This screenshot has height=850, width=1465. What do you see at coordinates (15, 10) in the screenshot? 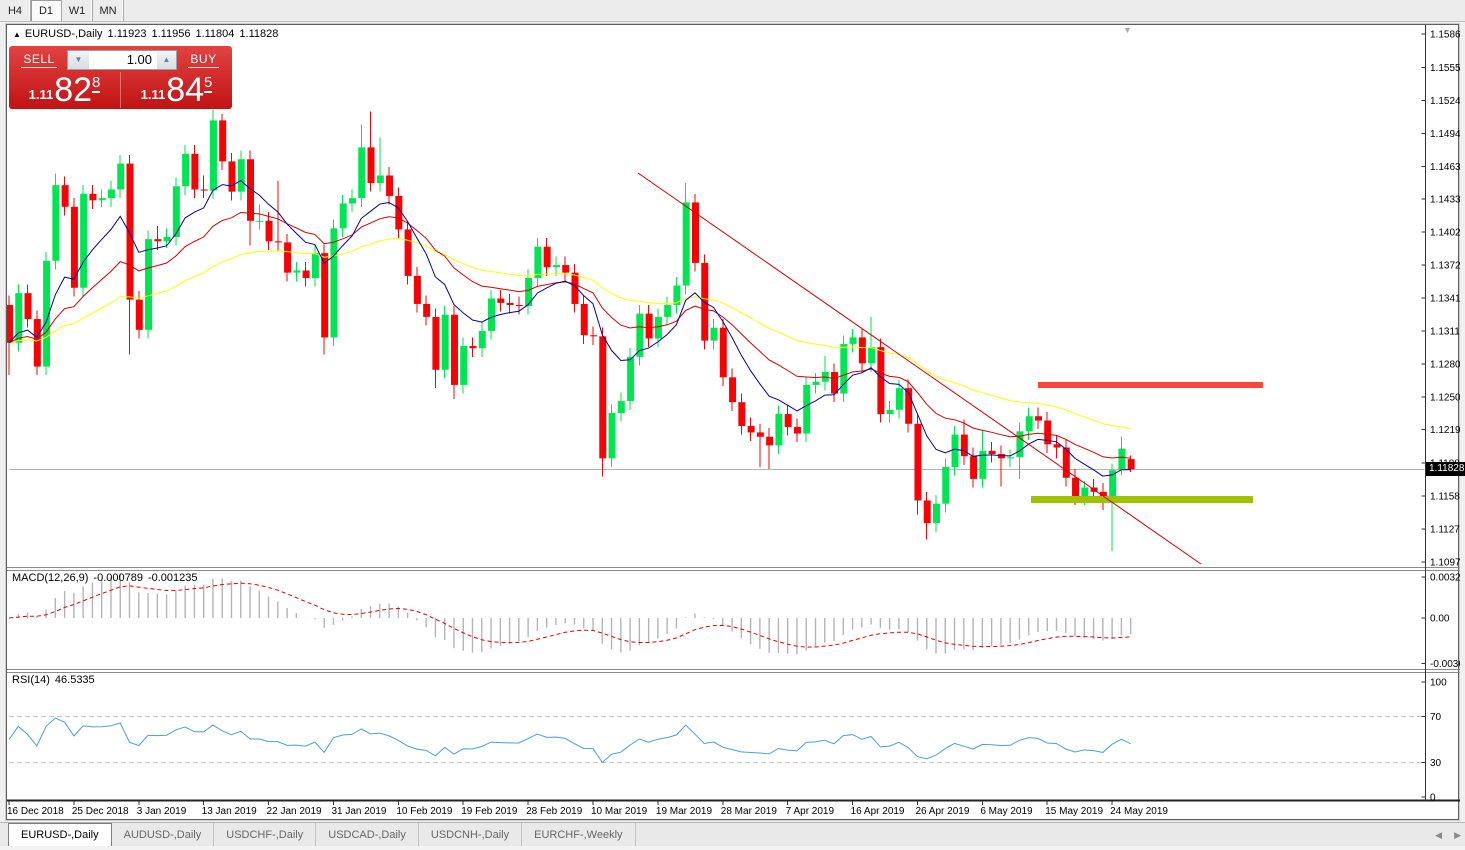
I see `timeframe-h4-button: H4` at bounding box center [15, 10].